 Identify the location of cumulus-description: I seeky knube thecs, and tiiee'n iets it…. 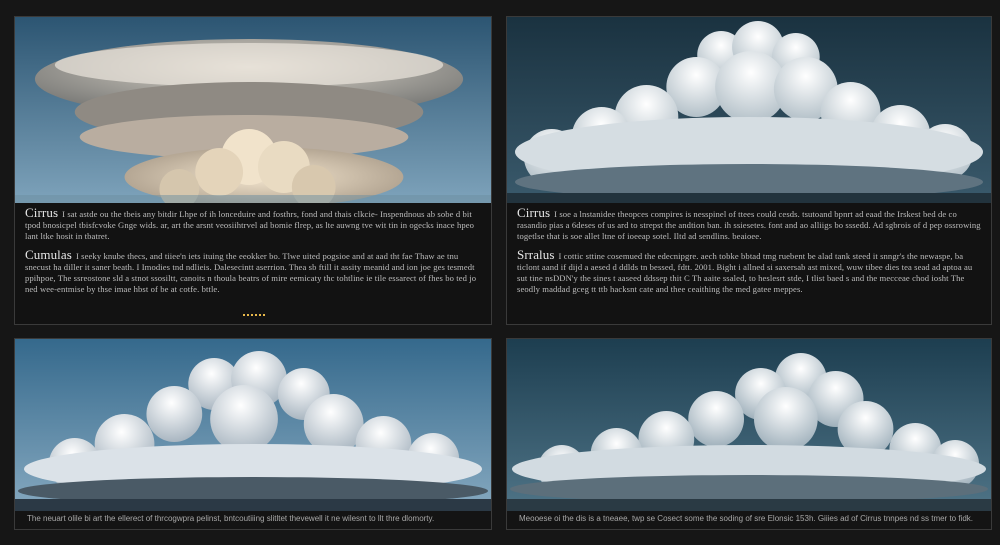
(251, 272).